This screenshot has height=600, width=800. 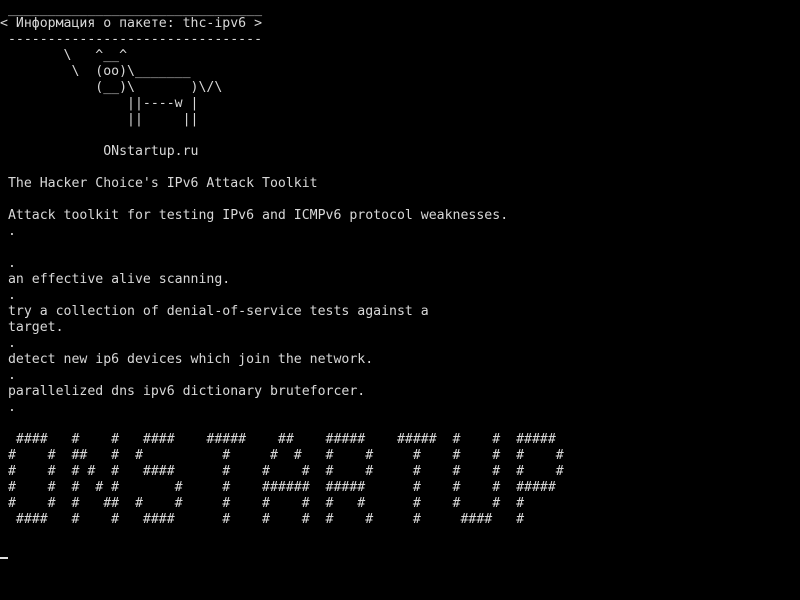 I want to click on cow-line: || ||, so click(x=99, y=119).